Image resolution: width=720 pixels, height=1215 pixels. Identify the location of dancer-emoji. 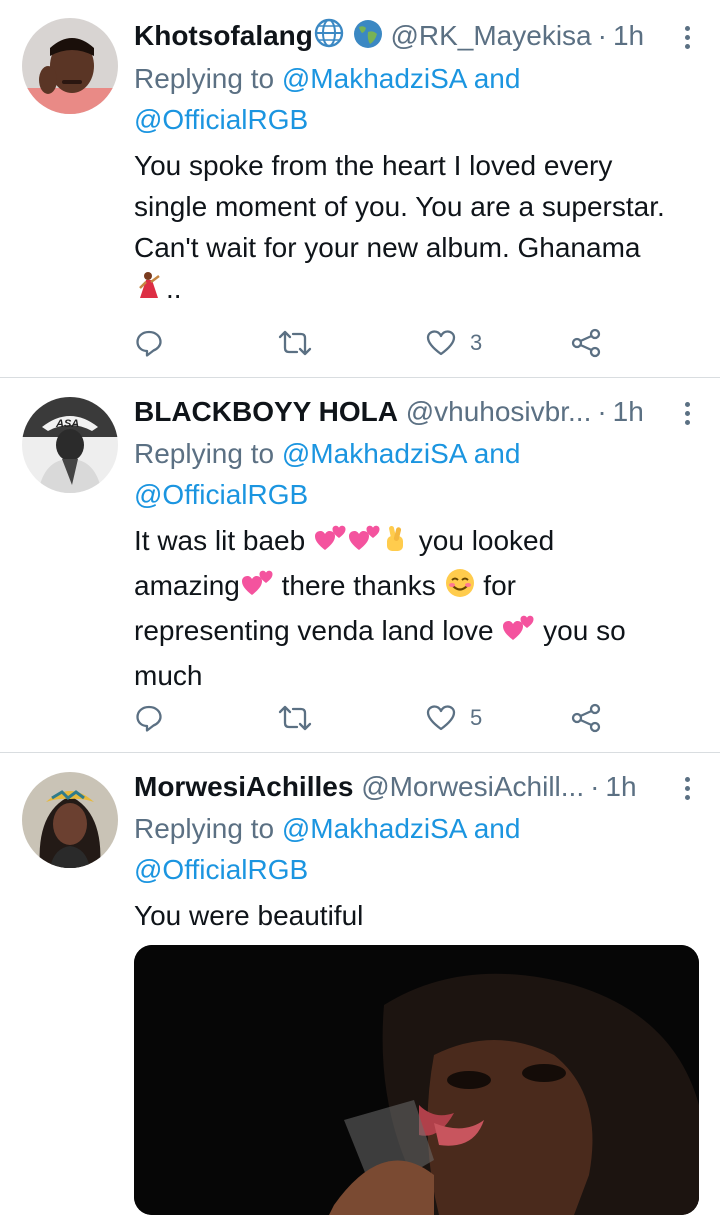
(150, 291).